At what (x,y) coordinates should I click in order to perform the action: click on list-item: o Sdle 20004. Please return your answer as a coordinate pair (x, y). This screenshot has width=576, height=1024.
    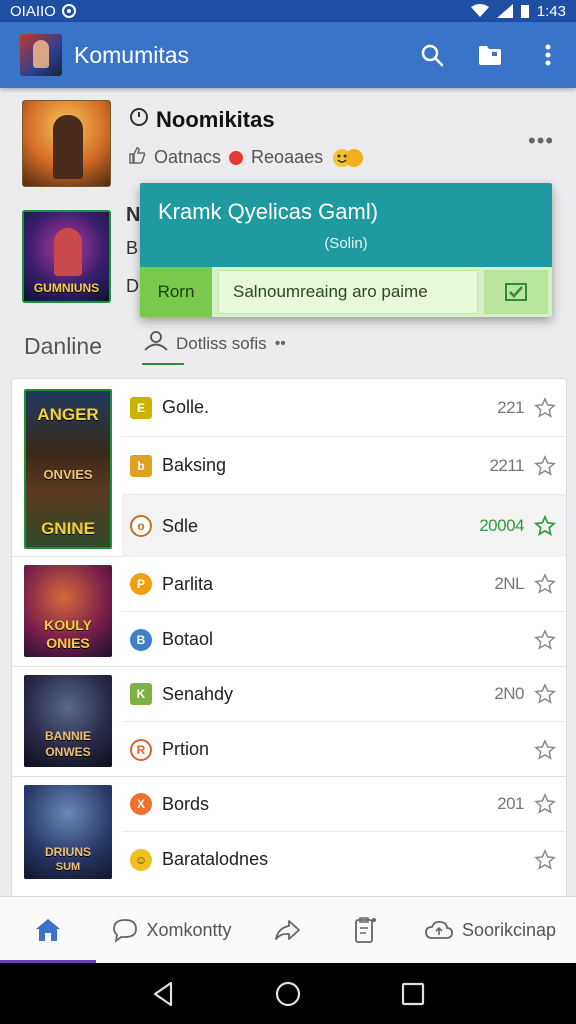
    Looking at the image, I should click on (344, 526).